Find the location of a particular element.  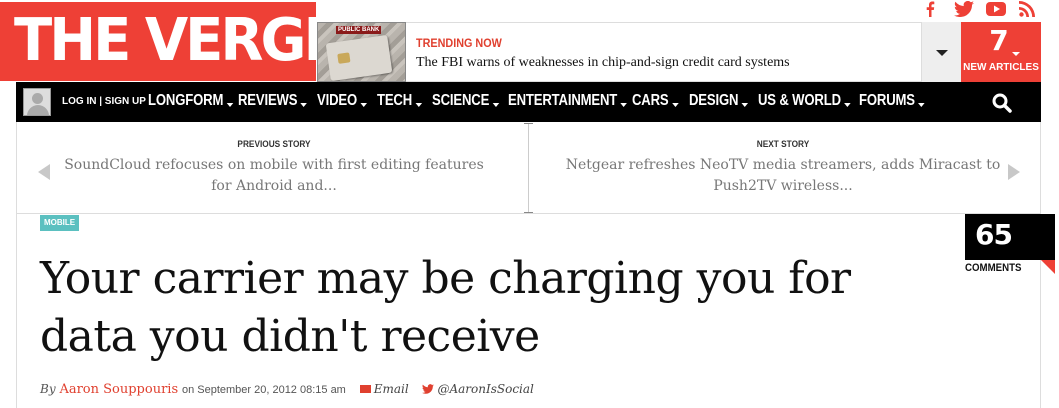

nav-item-tech: TECH is located at coordinates (399, 101).